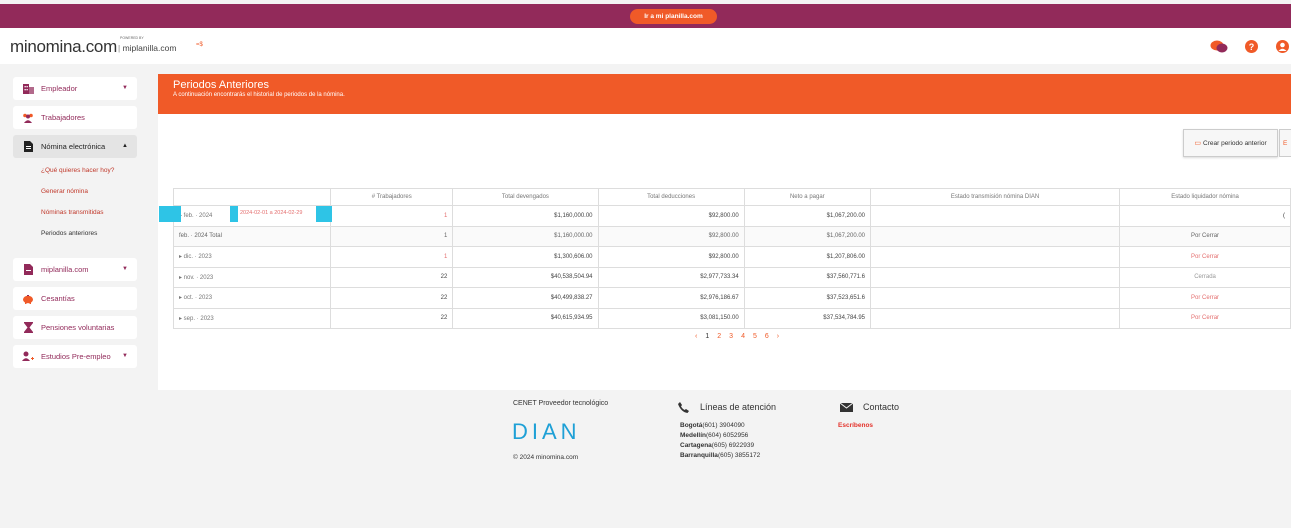  I want to click on sidebar-item-label: Pensiones voluntarias, so click(78, 327).